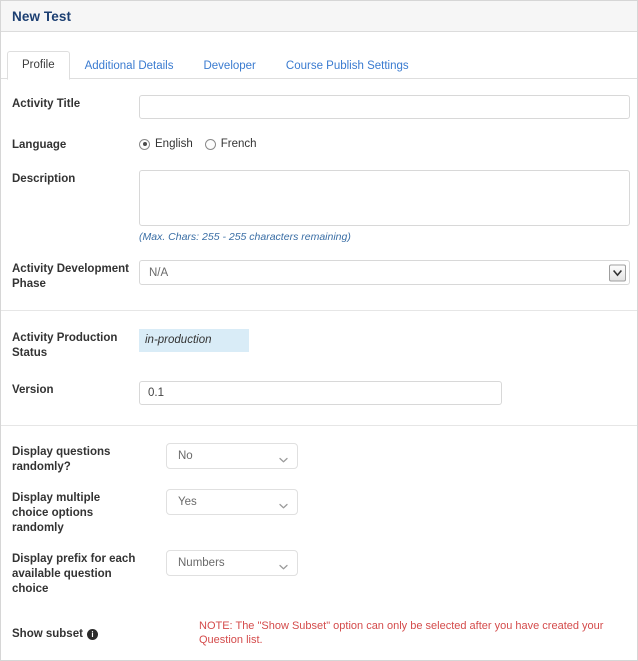  What do you see at coordinates (42, 16) in the screenshot?
I see `page-title: New Test` at bounding box center [42, 16].